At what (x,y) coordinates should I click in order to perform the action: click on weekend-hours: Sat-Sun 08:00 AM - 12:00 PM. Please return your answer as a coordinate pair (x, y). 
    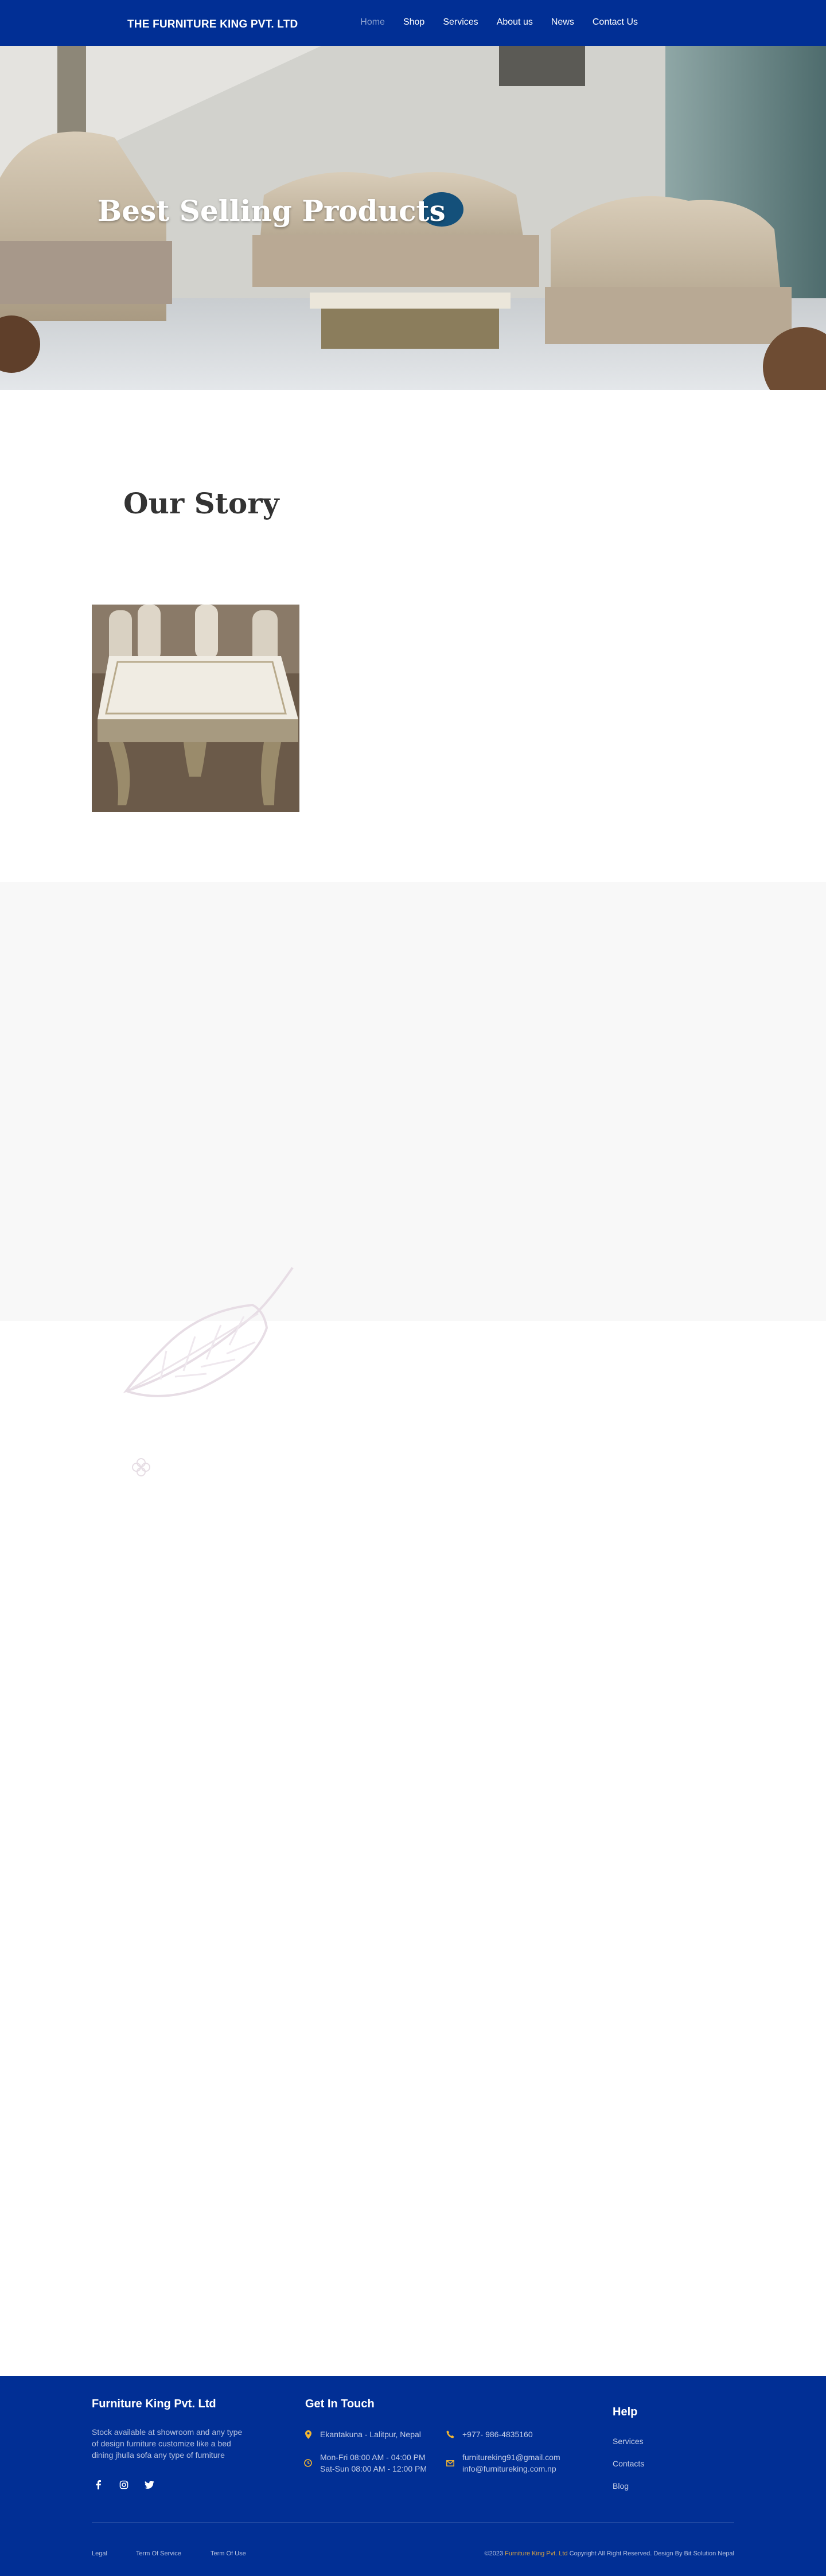
    Looking at the image, I should click on (373, 2469).